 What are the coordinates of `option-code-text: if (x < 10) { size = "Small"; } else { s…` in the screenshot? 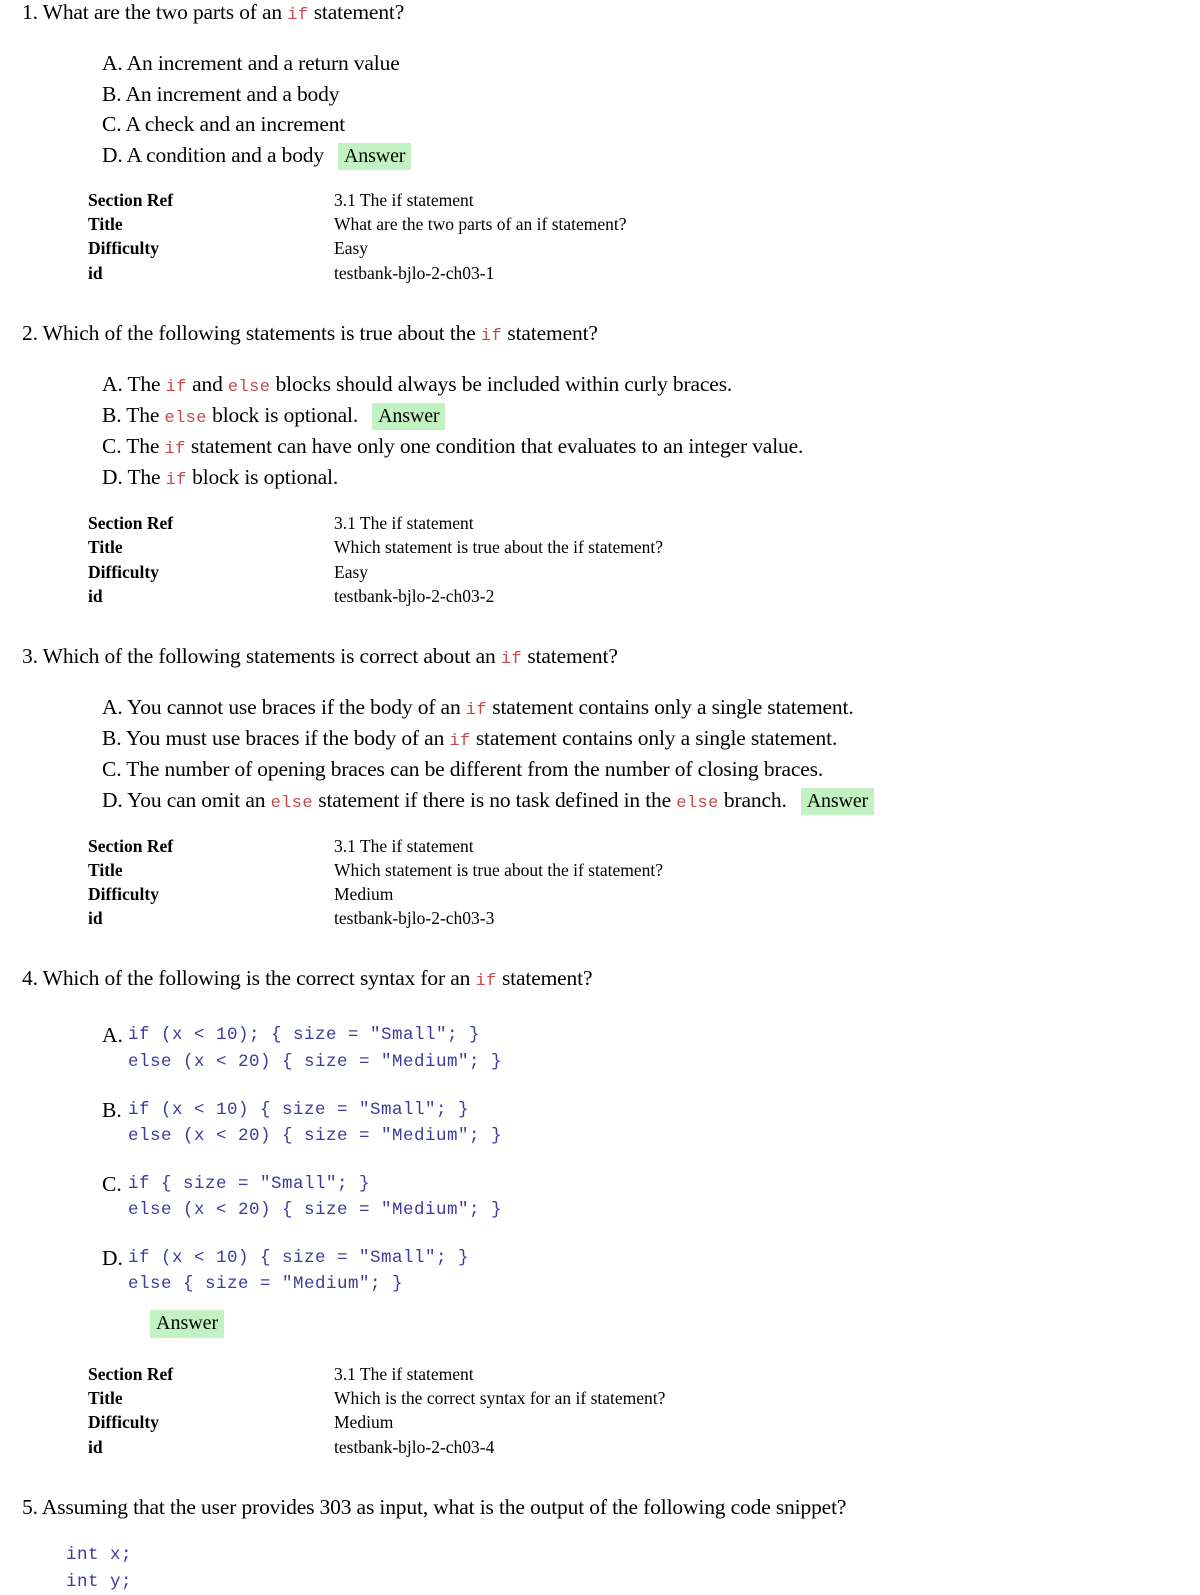 It's located at (299, 1271).